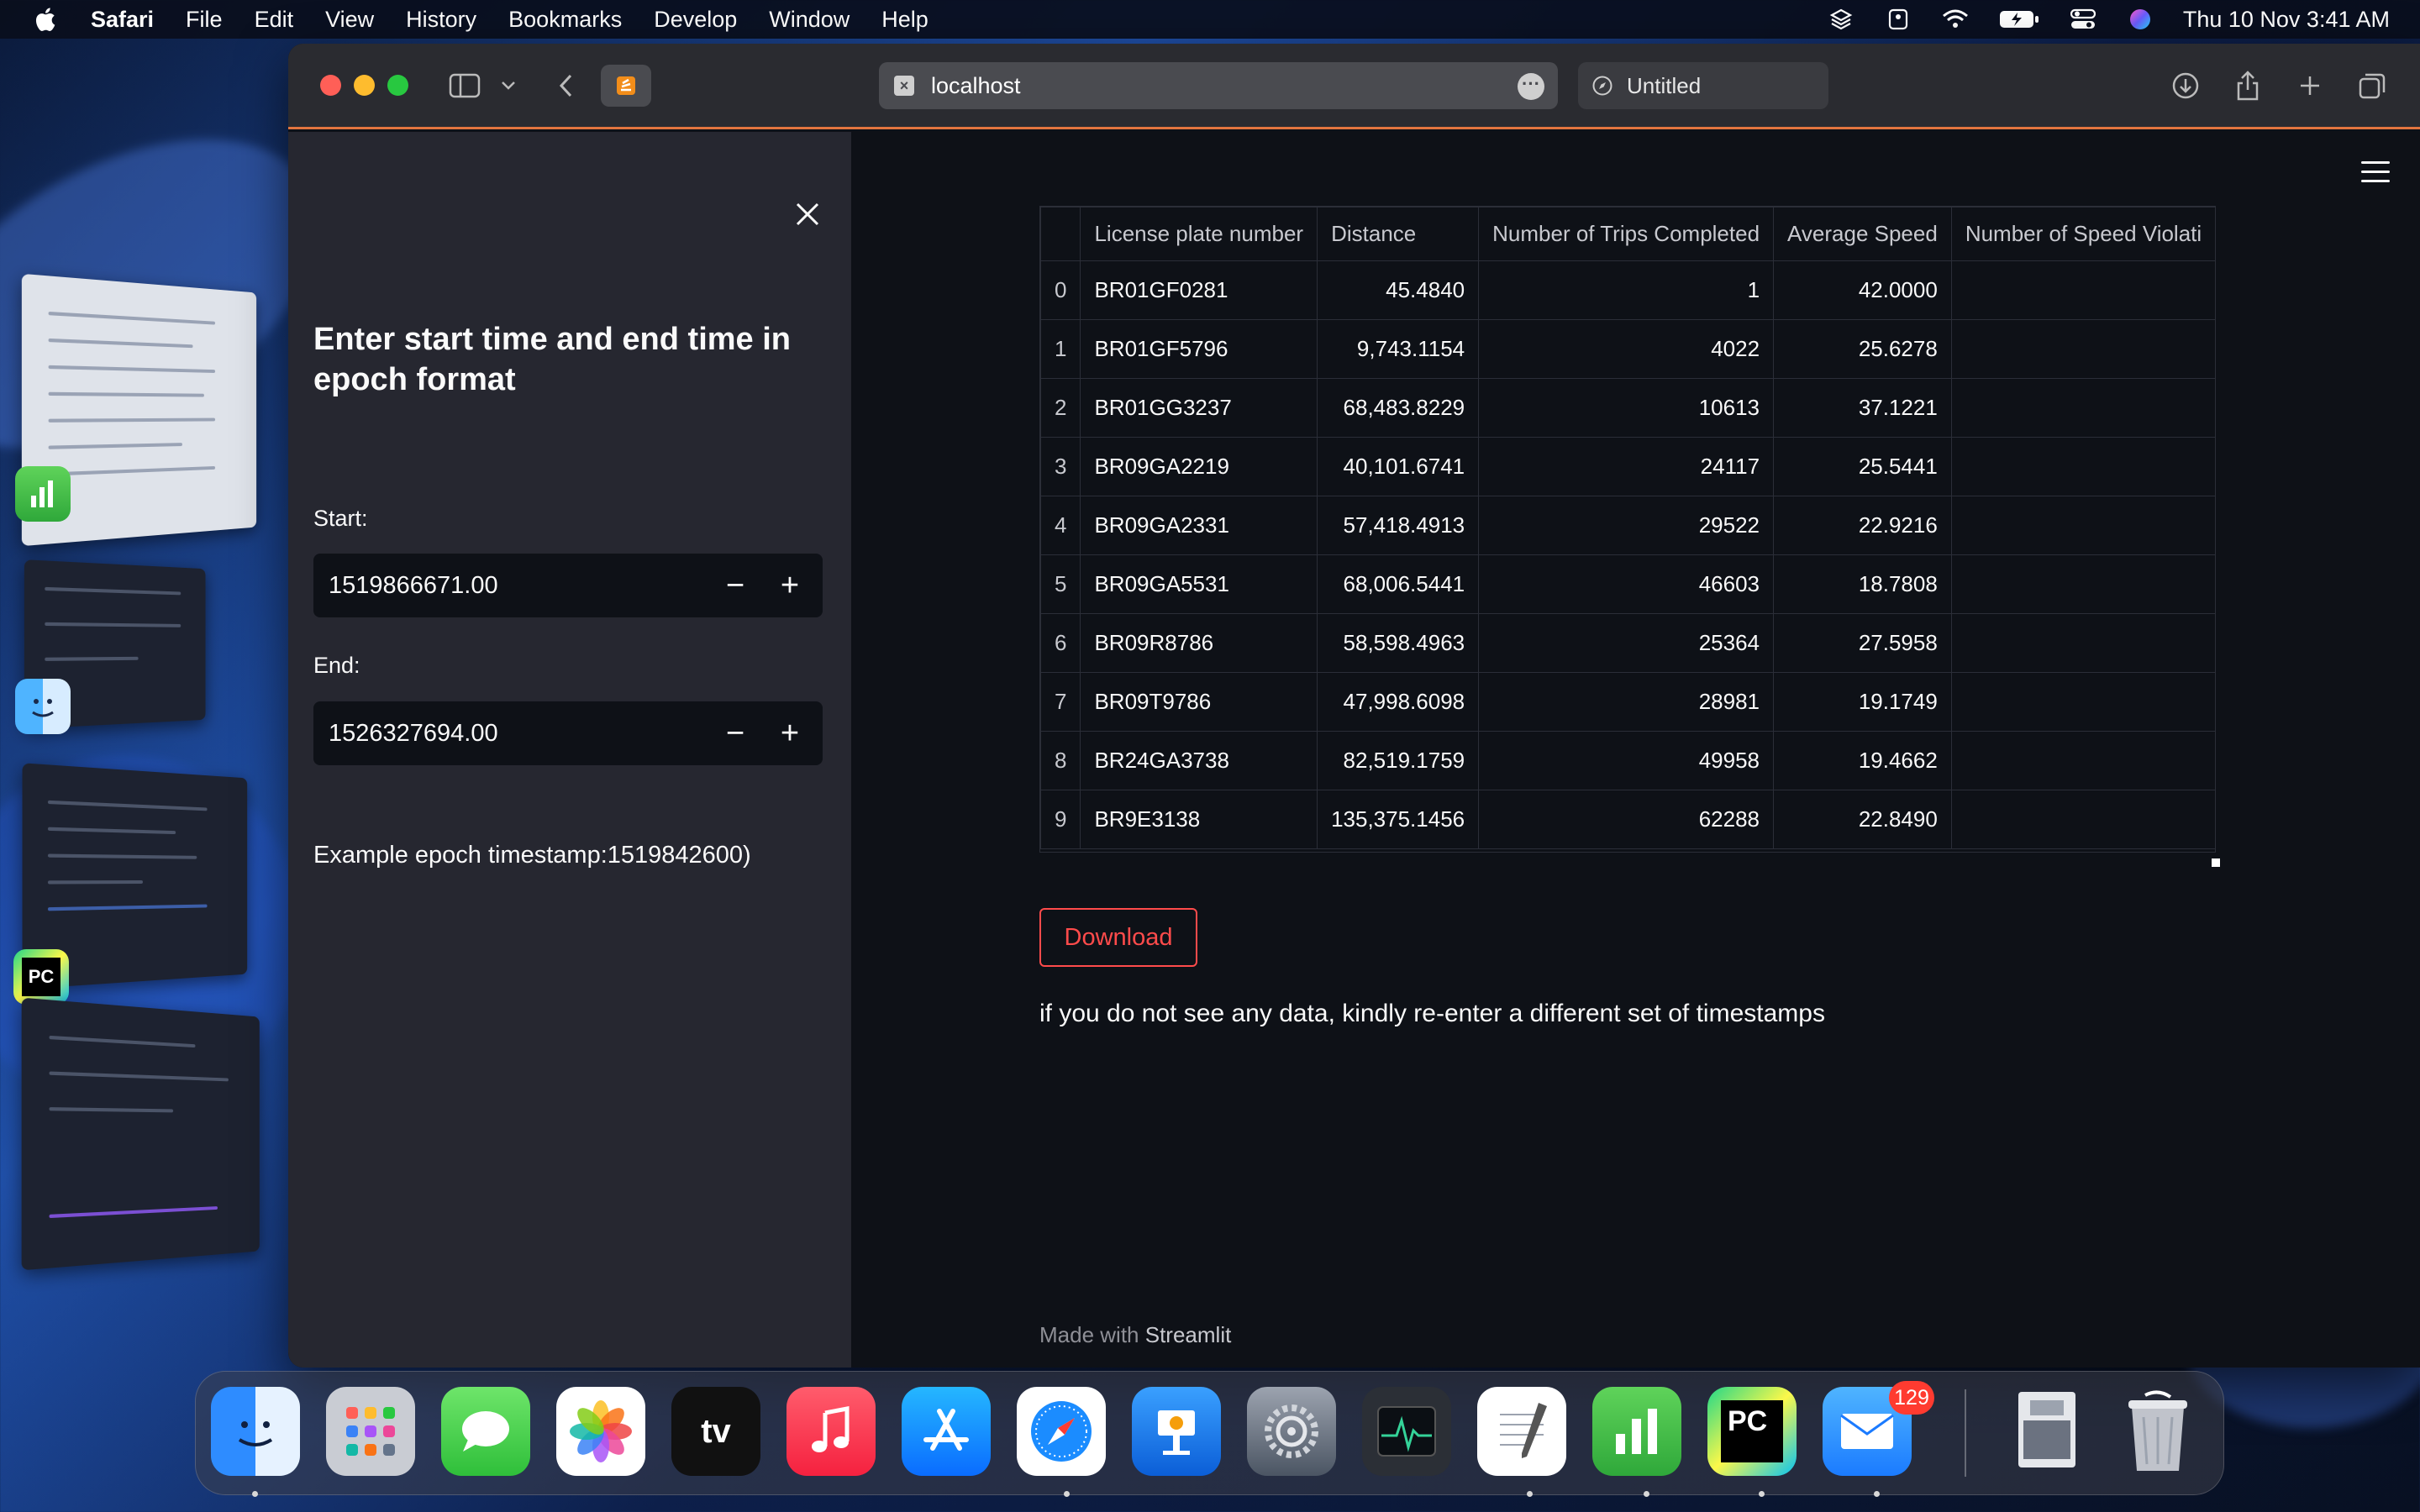  Describe the element at coordinates (1636, 1431) in the screenshot. I see `dock-numbers-icon` at that location.